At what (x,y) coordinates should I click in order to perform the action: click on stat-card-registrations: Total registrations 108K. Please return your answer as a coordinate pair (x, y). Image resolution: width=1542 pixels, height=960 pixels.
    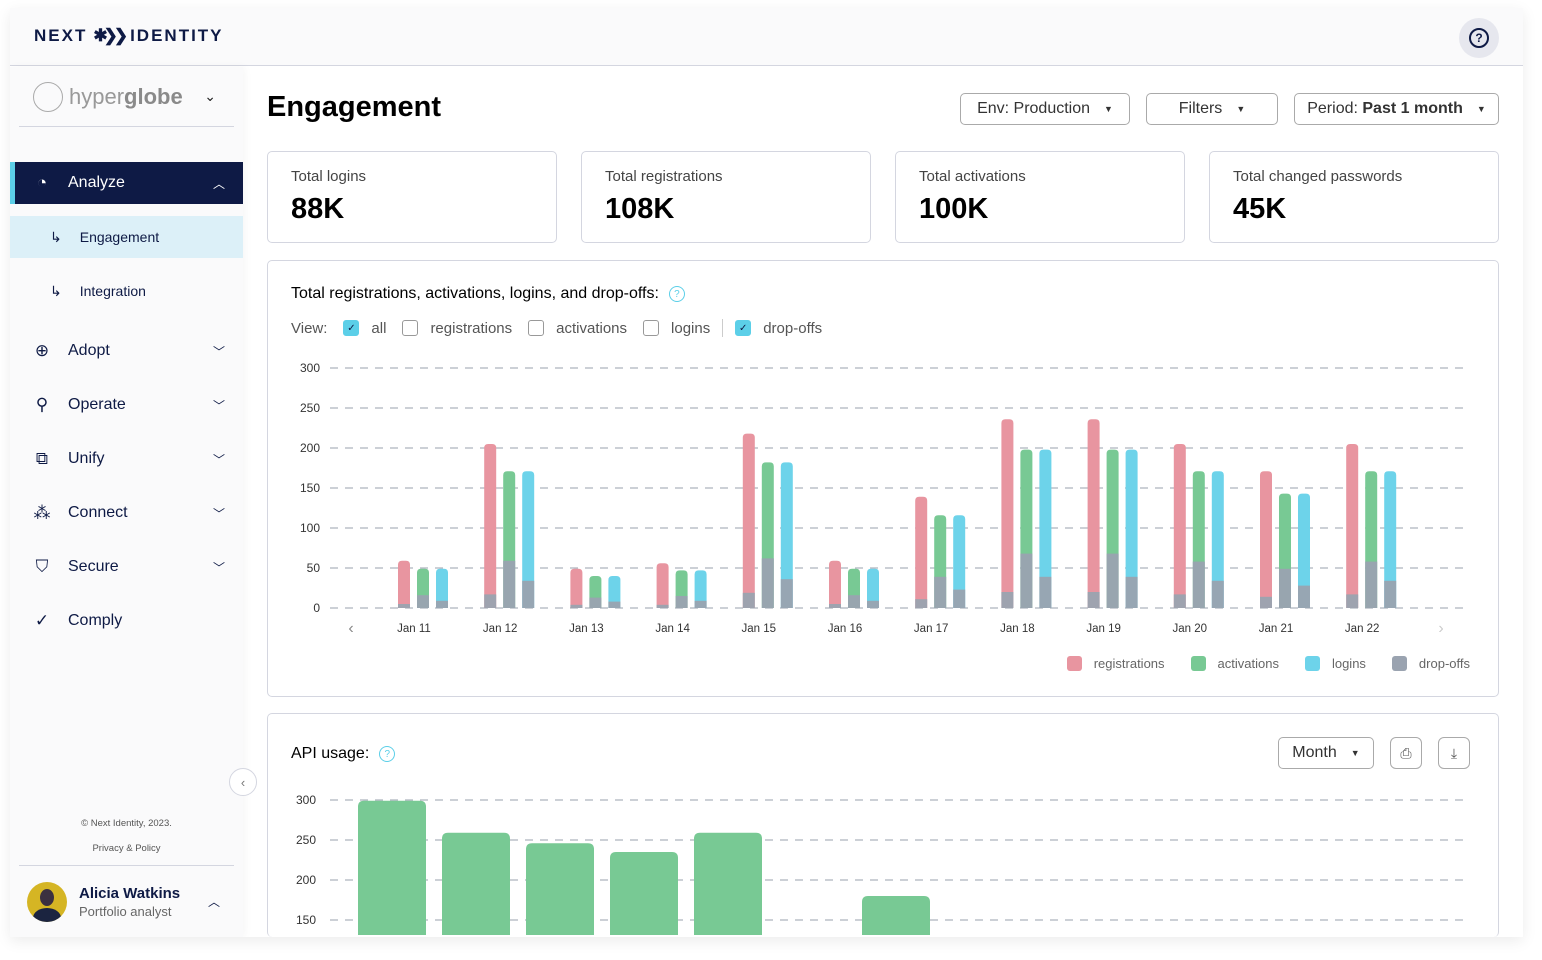
    Looking at the image, I should click on (726, 197).